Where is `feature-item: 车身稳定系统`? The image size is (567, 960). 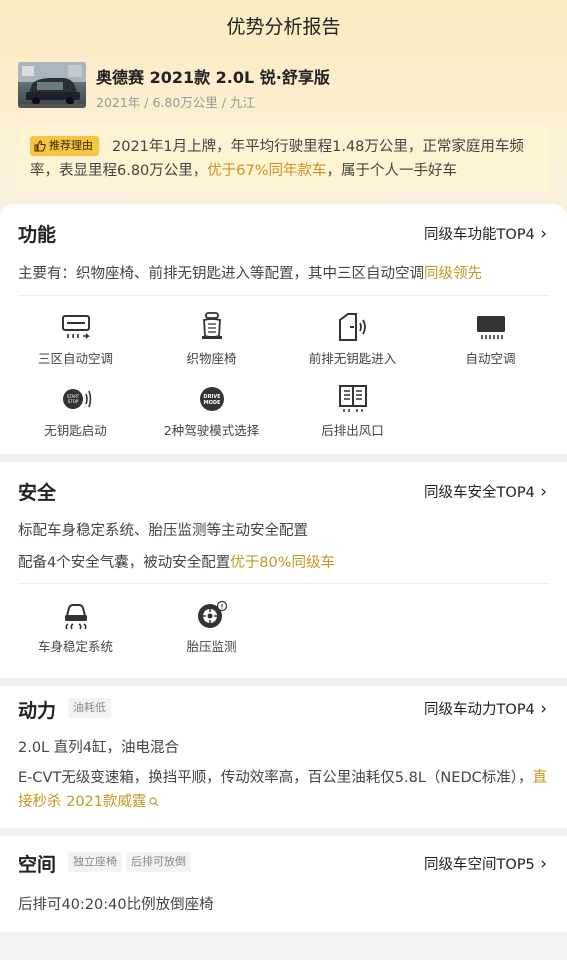
feature-item: 车身稳定系统 is located at coordinates (75, 627).